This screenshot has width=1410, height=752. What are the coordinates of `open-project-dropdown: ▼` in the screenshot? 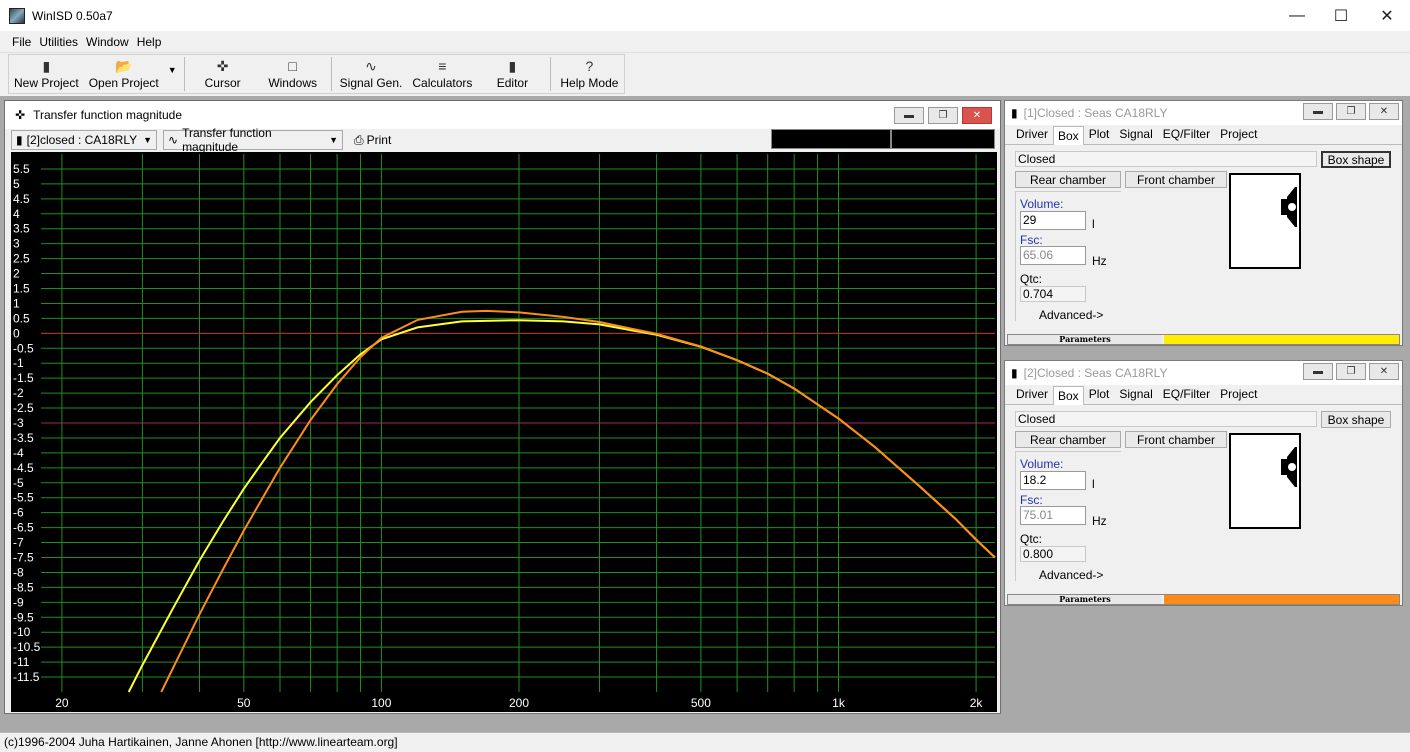 It's located at (172, 74).